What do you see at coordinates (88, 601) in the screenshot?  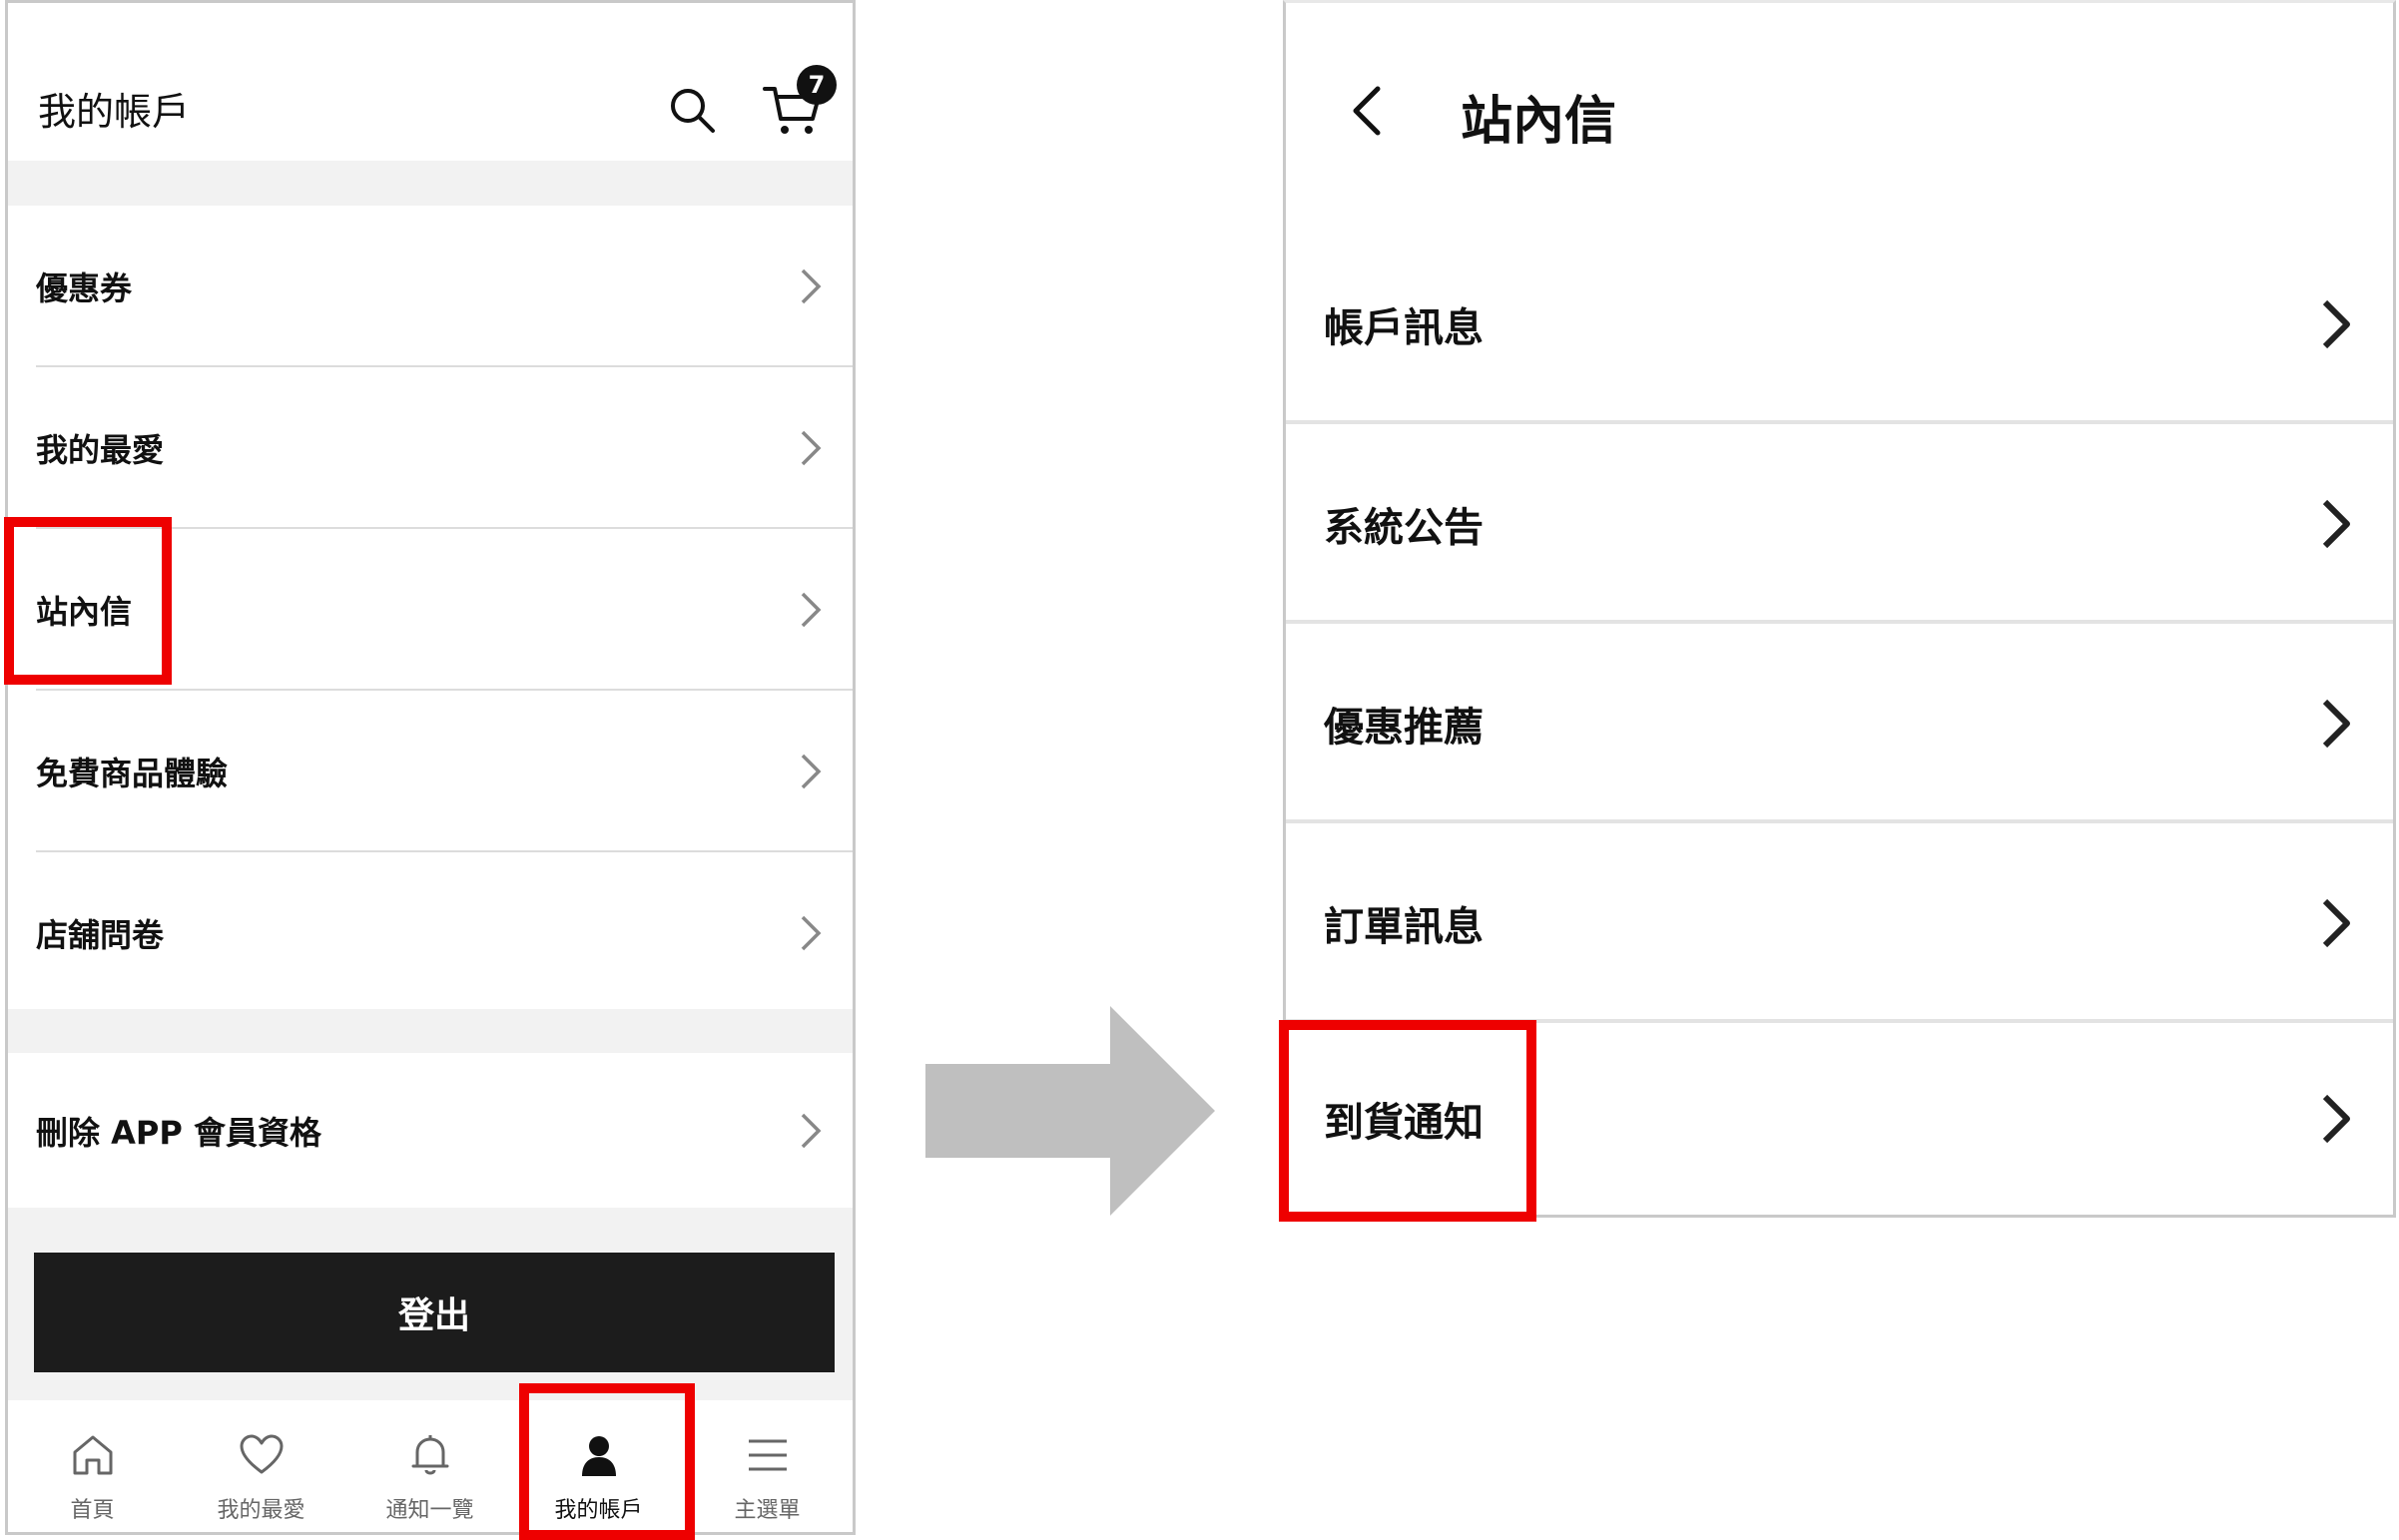 I see `highlight-inbox-menu` at bounding box center [88, 601].